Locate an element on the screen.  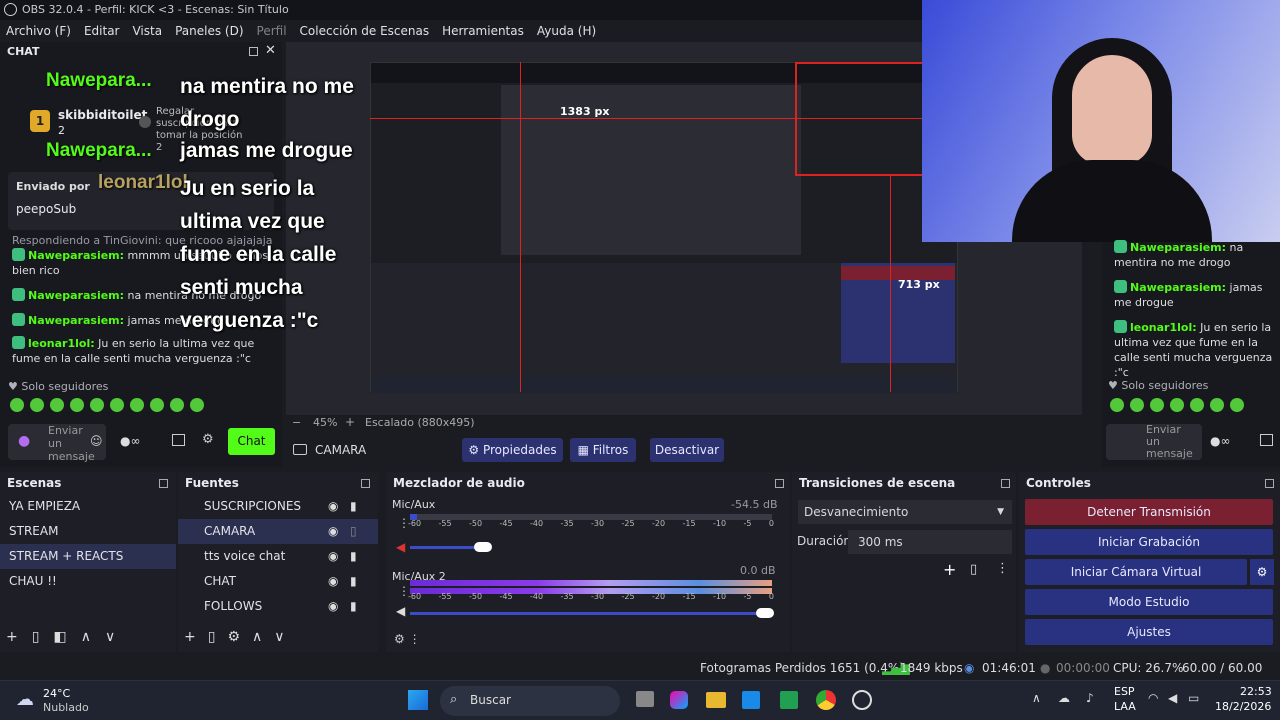
settings-button: Ajustes is located at coordinates (1149, 632).